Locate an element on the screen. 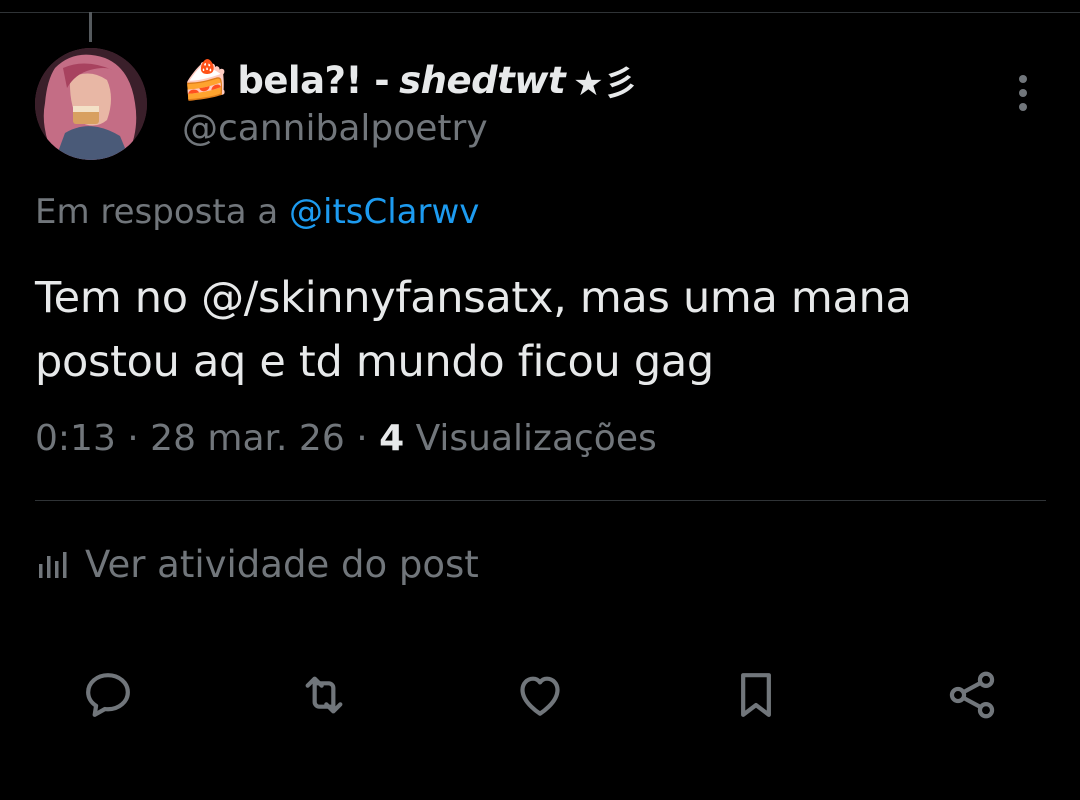  tweet-text-line-1: Tem no @/skinnyfansatx, mas uma mana is located at coordinates (473, 298).